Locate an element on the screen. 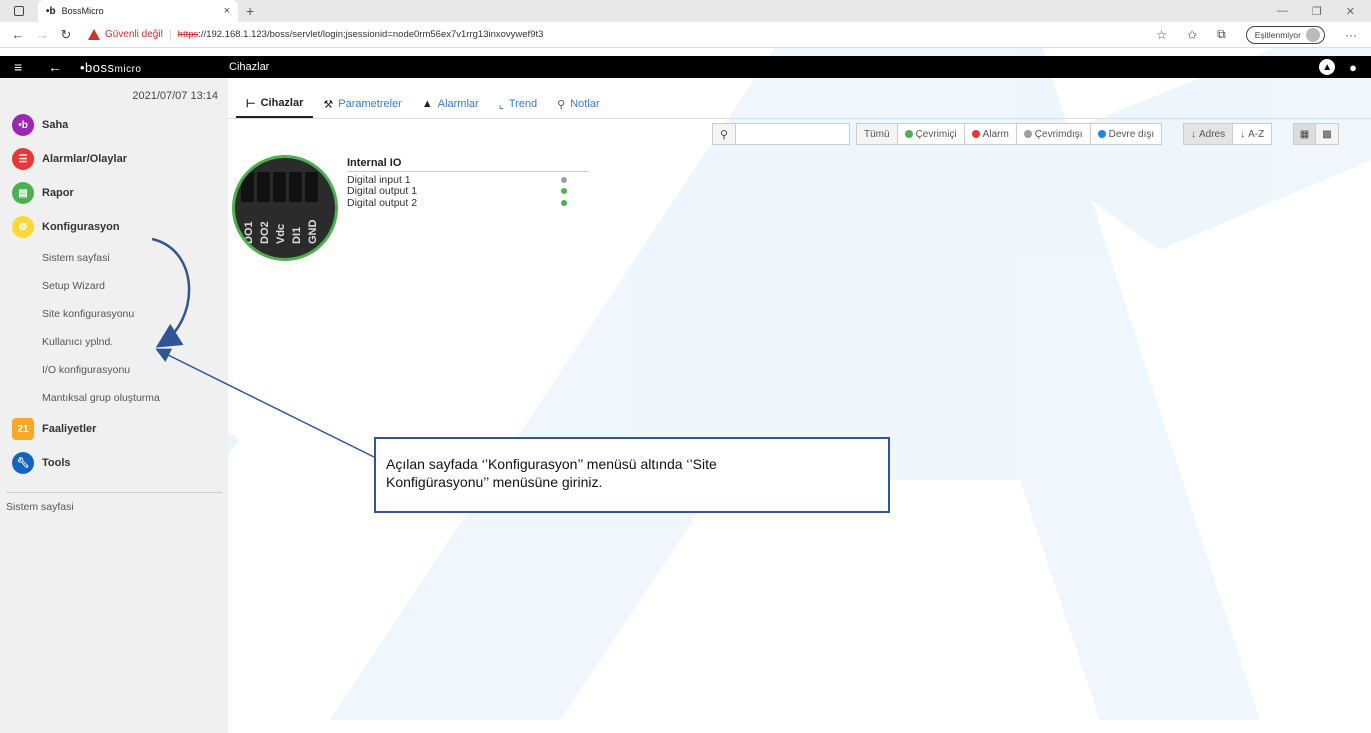 This screenshot has width=1371, height=733. favorites-icon: ✩ is located at coordinates (1192, 35).